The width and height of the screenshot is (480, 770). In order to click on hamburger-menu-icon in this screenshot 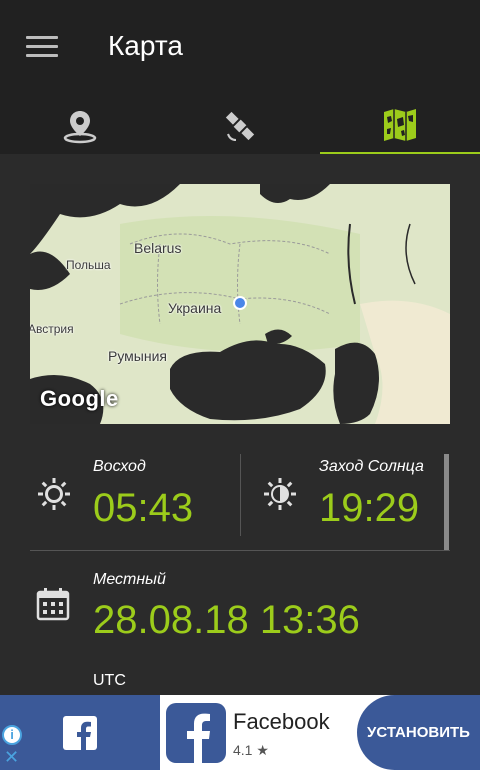, I will do `click(42, 49)`.